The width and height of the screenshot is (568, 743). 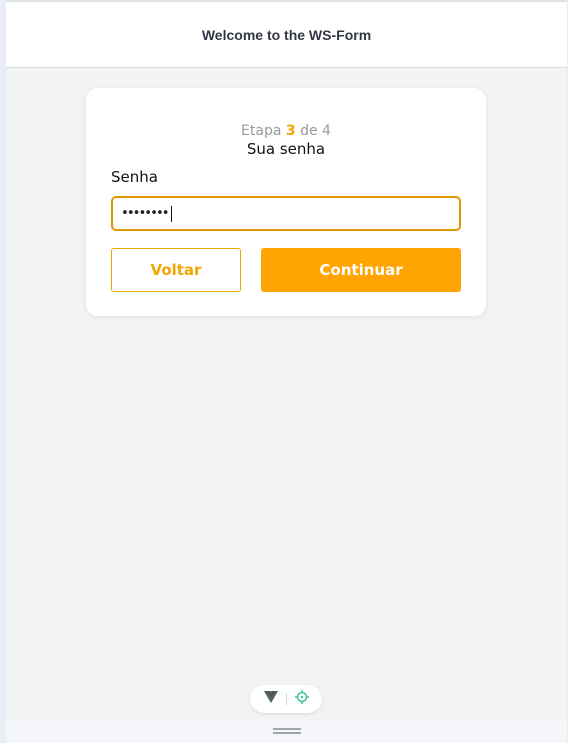 I want to click on step-total: 4, so click(x=326, y=131).